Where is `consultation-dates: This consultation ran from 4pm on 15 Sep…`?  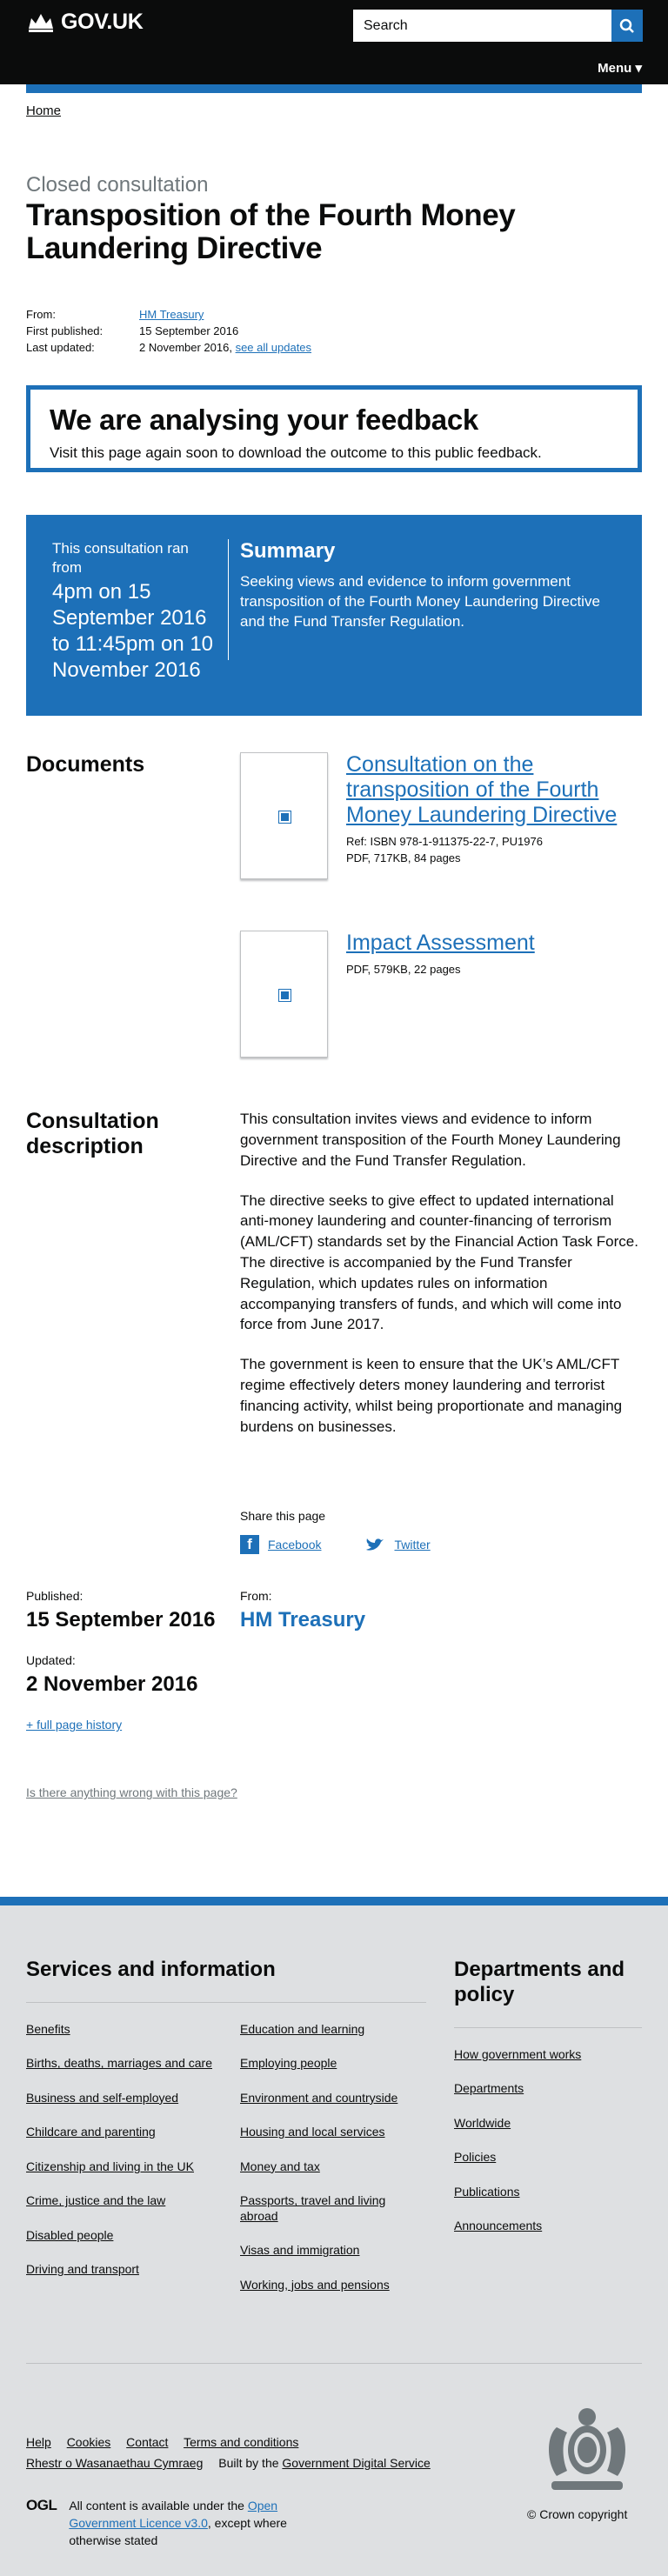 consultation-dates: This consultation ran from 4pm on 15 Sep… is located at coordinates (134, 611).